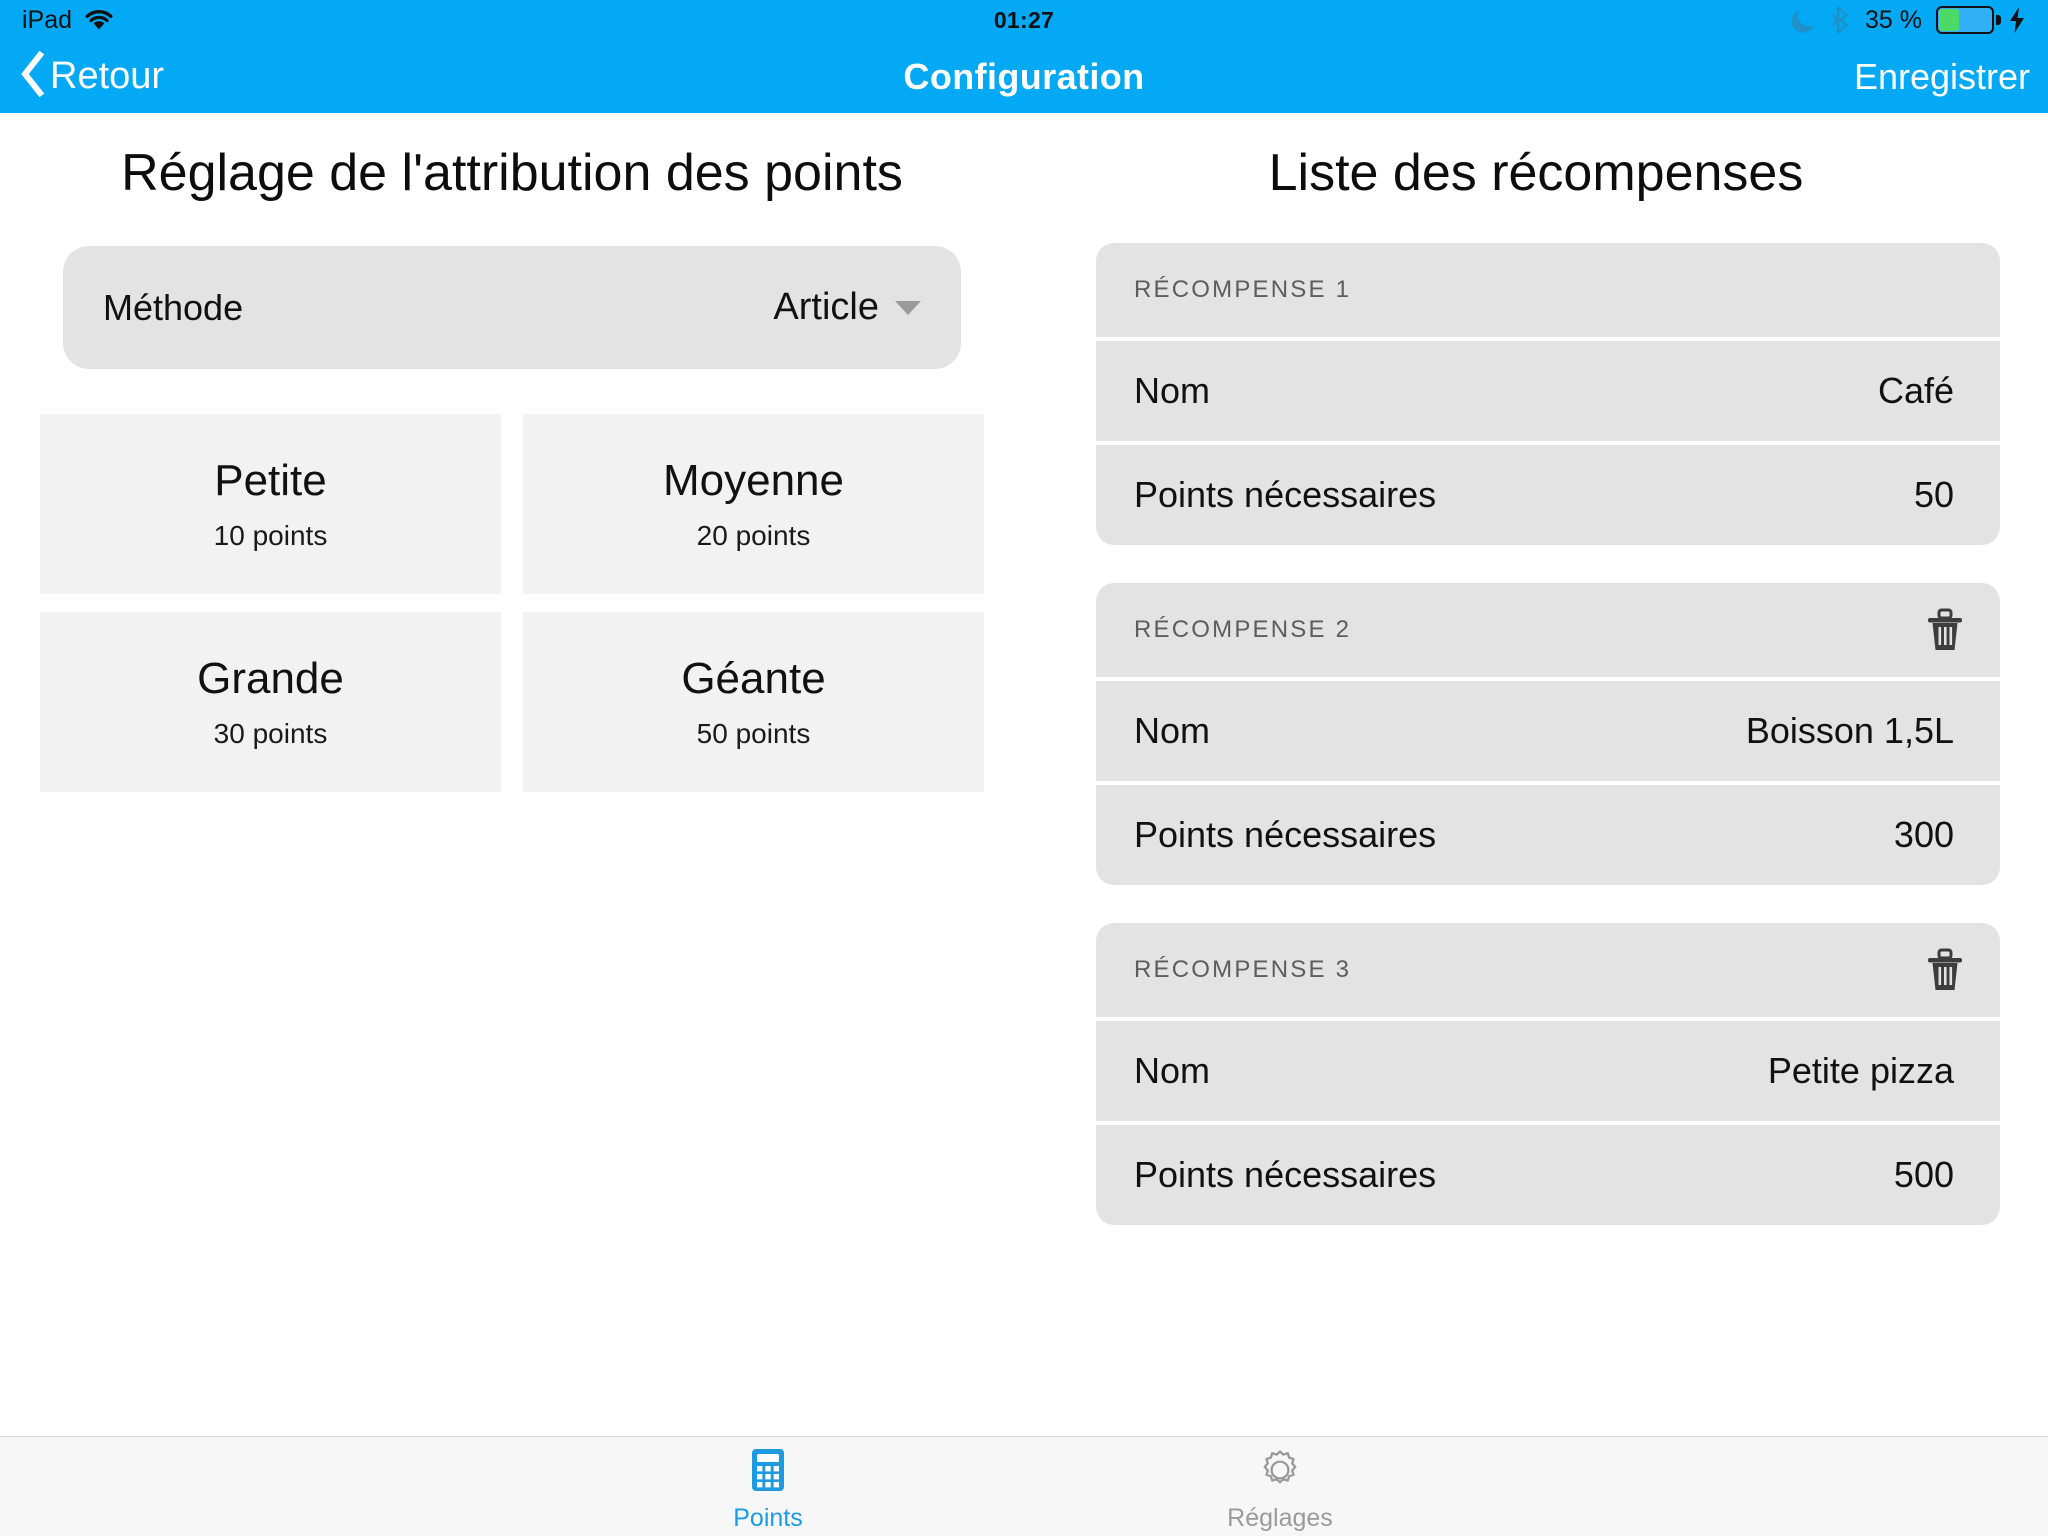  I want to click on size-tile-points: 10 points, so click(270, 535).